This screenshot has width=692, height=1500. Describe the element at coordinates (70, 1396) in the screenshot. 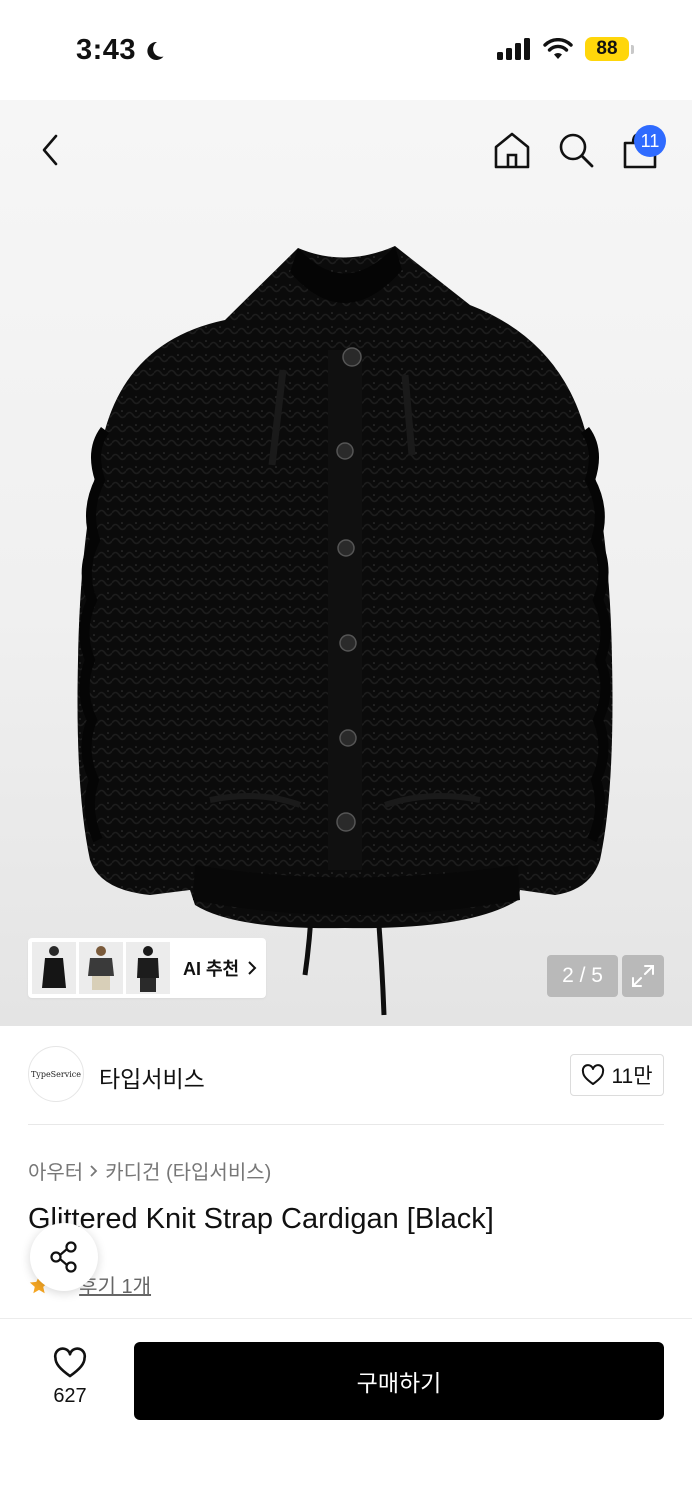

I see `wishlist-count: 627` at that location.